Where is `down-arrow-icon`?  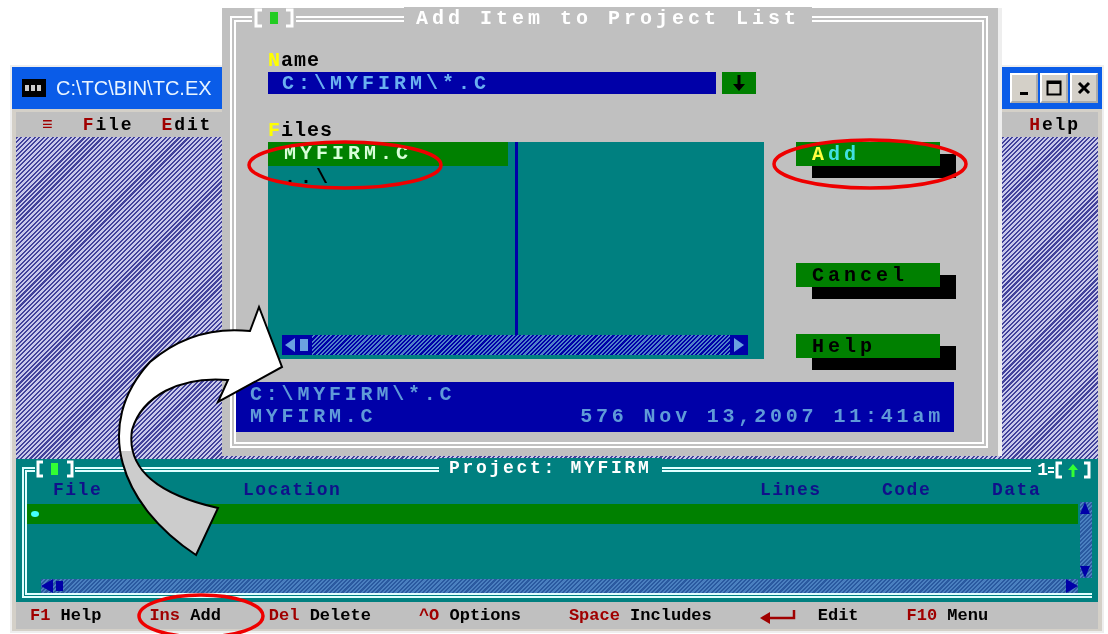
down-arrow-icon is located at coordinates (739, 83).